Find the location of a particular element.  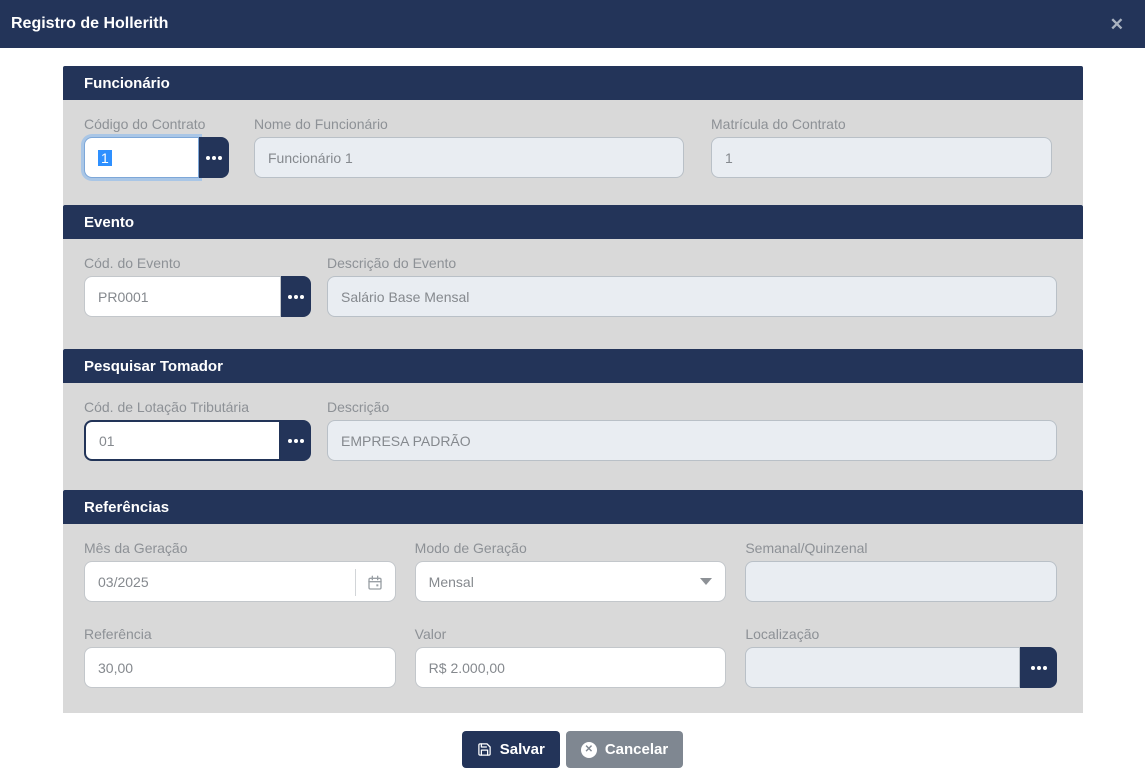

cod-lotacao-label: Cód. de Lotação Tributária is located at coordinates (166, 407).